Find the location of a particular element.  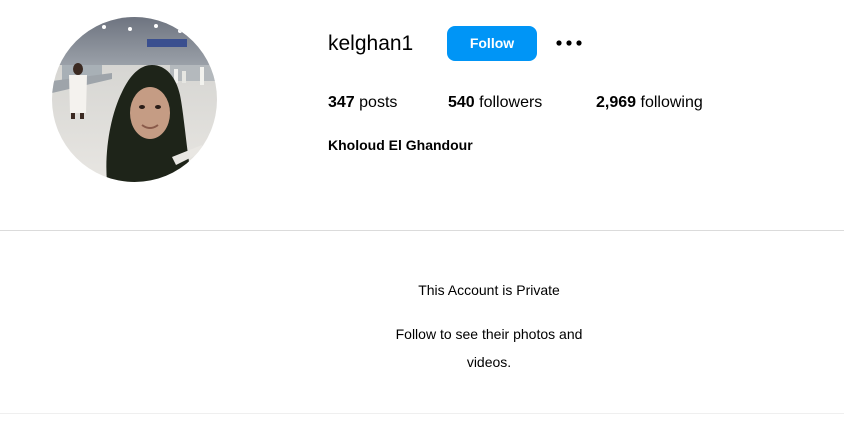

profile-full-name: Kholoud El Ghandour is located at coordinates (400, 145).